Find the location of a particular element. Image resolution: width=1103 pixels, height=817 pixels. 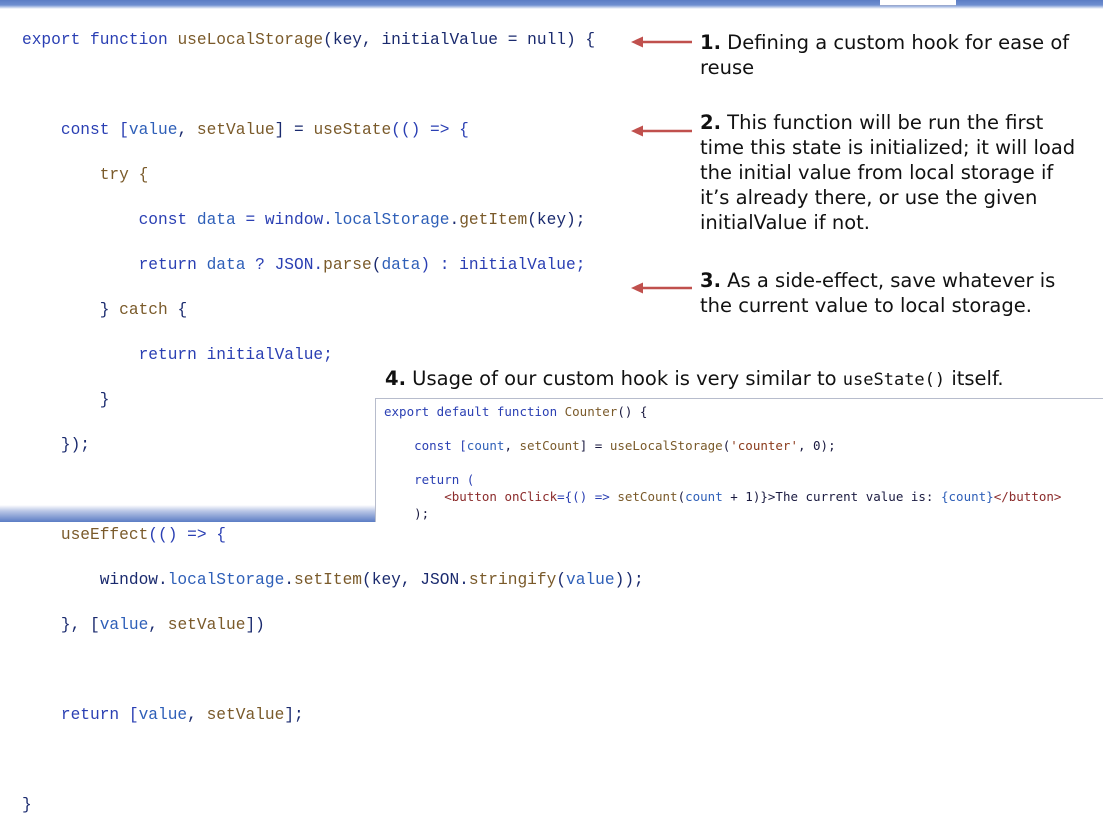

code-token: try { is located at coordinates (124, 175).